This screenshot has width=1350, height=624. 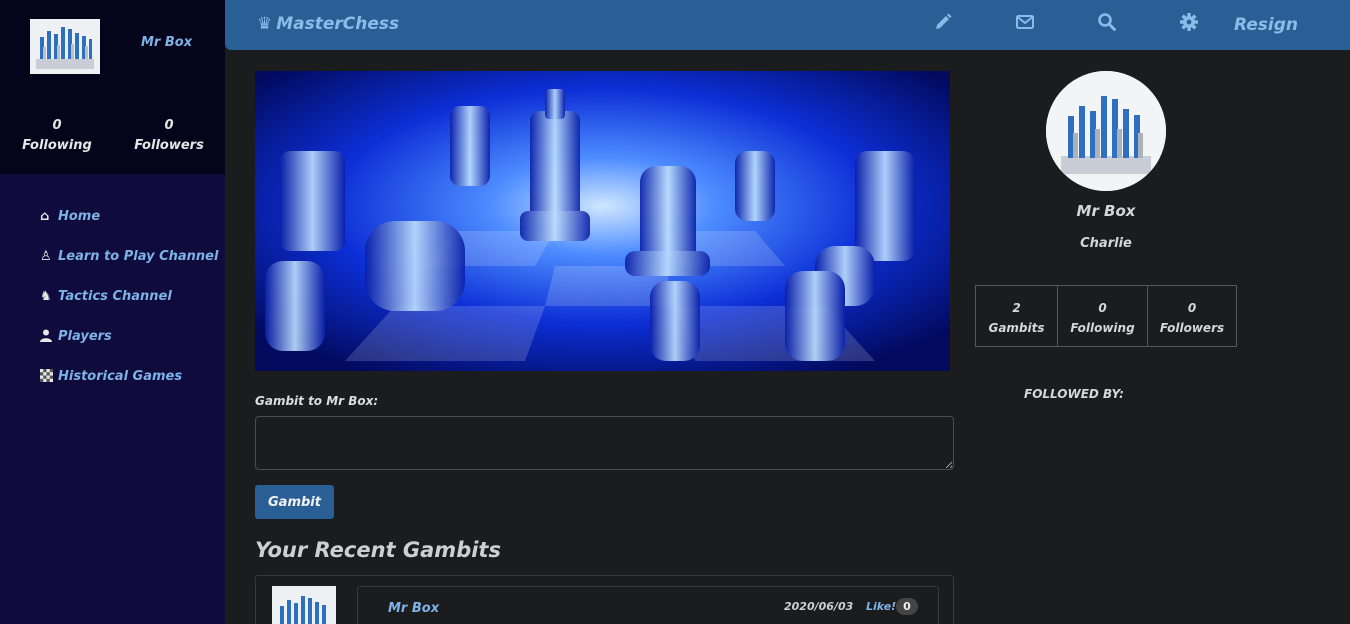 I want to click on gambit-button: Gambit, so click(x=294, y=502).